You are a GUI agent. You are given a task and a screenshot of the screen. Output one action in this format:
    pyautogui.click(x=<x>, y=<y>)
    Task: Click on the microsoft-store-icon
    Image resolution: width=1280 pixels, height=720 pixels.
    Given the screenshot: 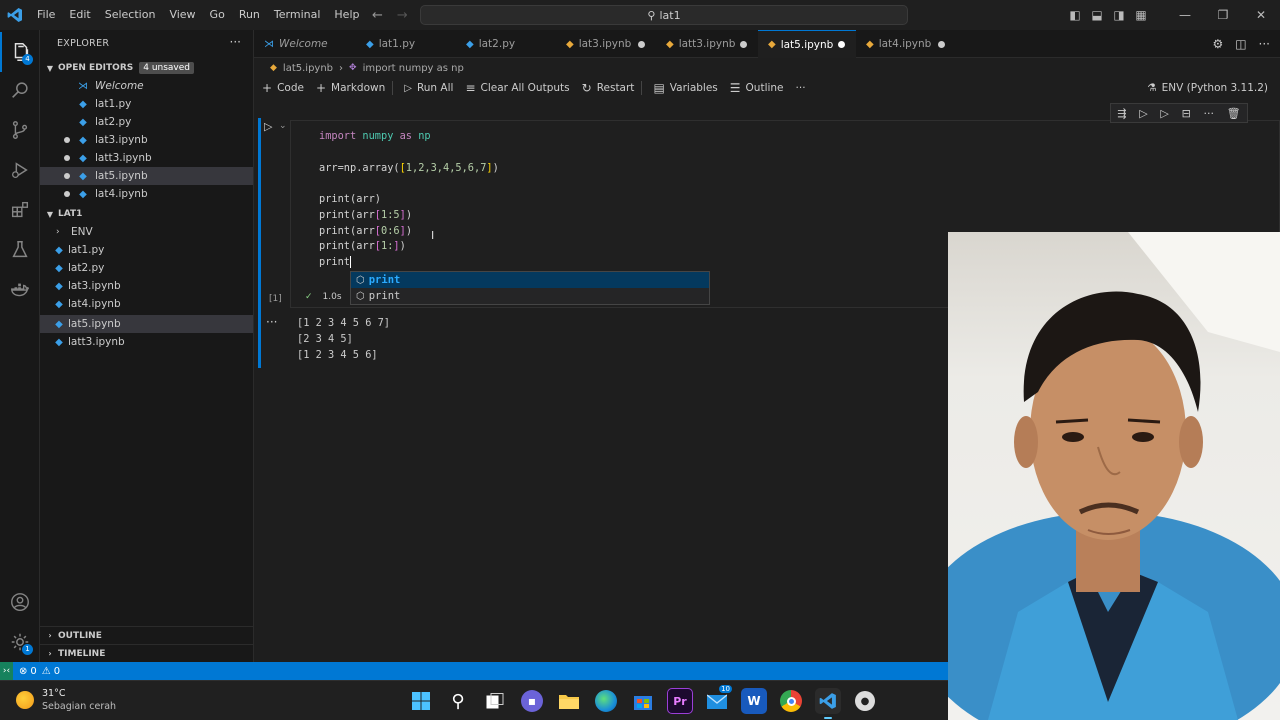 What is the action you would take?
    pyautogui.click(x=643, y=701)
    